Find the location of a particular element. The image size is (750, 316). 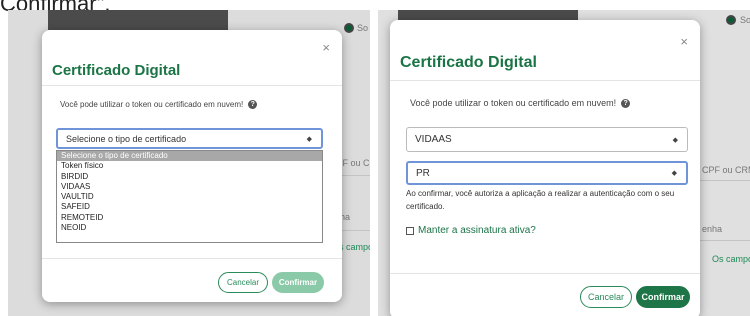

option-token-fisico: Token físico is located at coordinates (189, 166).